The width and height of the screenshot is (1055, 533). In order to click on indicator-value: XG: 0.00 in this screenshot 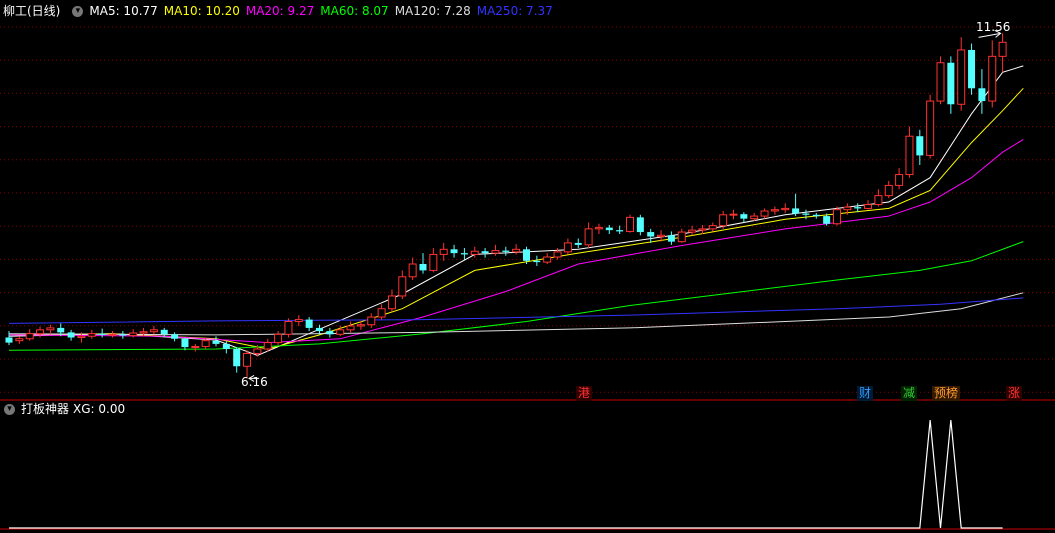, I will do `click(99, 409)`.